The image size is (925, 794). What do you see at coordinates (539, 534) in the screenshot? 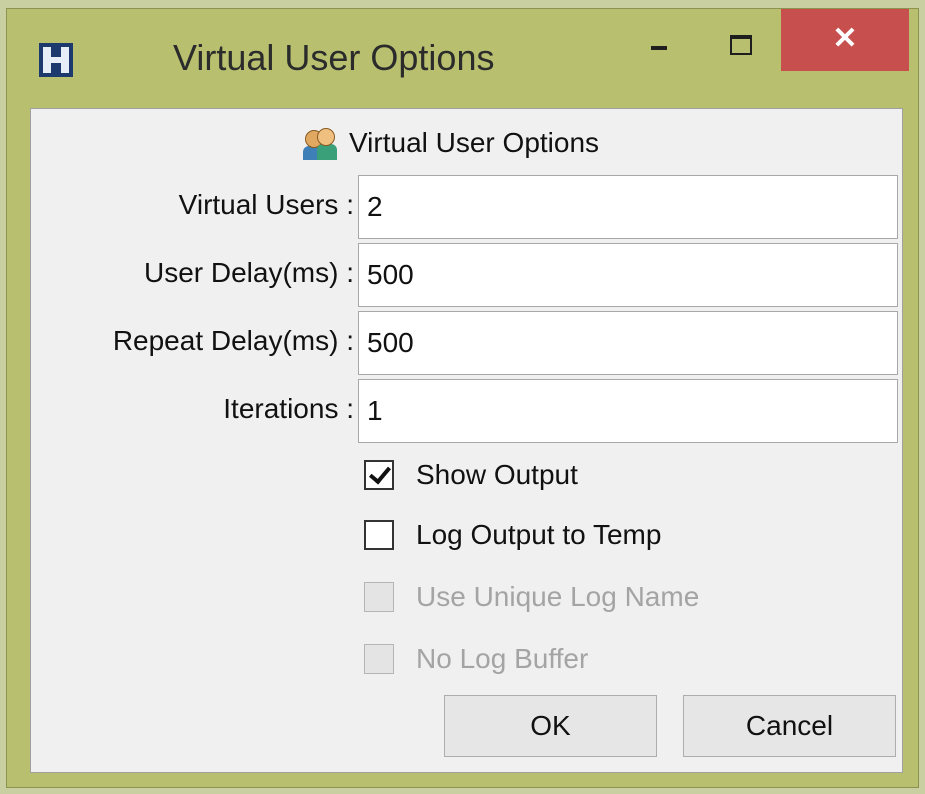
I see `log-output-label: Log Output to Temp` at bounding box center [539, 534].